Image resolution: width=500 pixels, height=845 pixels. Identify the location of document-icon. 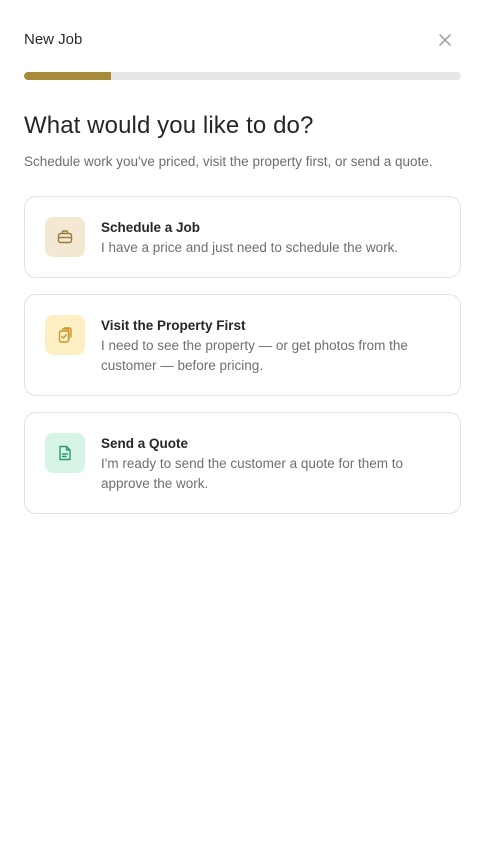
(65, 453).